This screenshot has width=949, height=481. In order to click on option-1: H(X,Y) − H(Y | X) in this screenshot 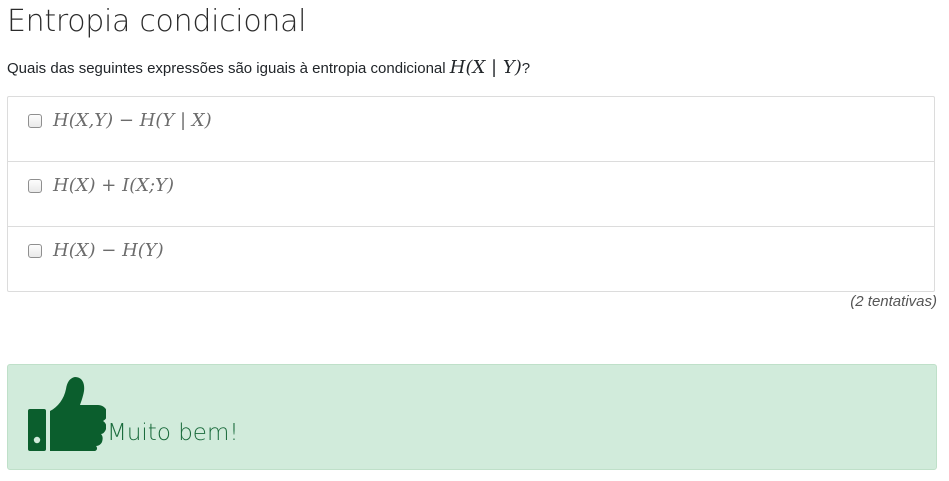, I will do `click(471, 129)`.